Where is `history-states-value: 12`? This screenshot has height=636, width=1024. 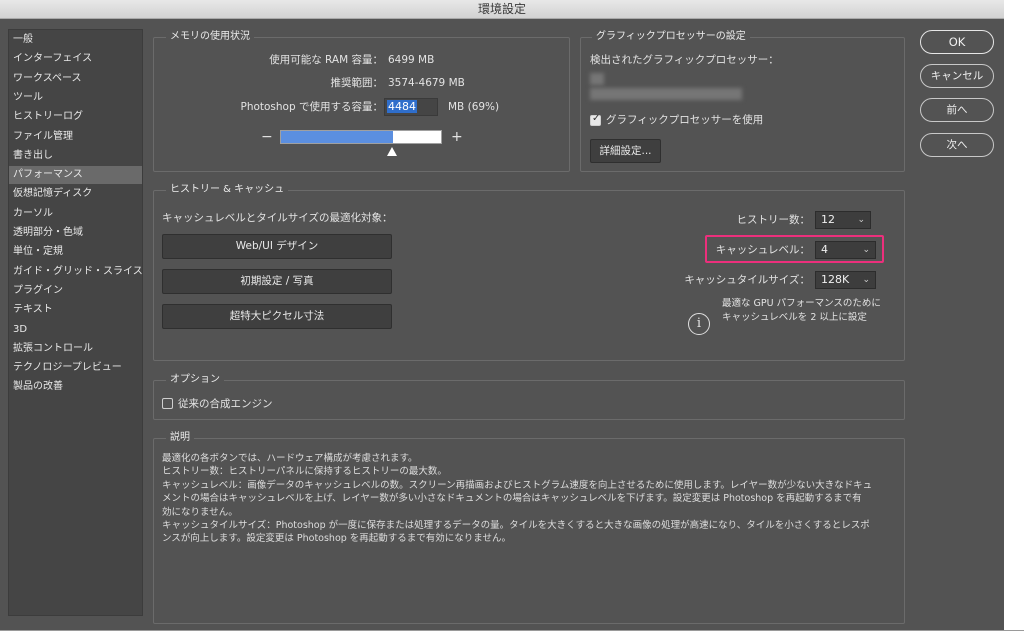
history-states-value: 12 is located at coordinates (828, 219).